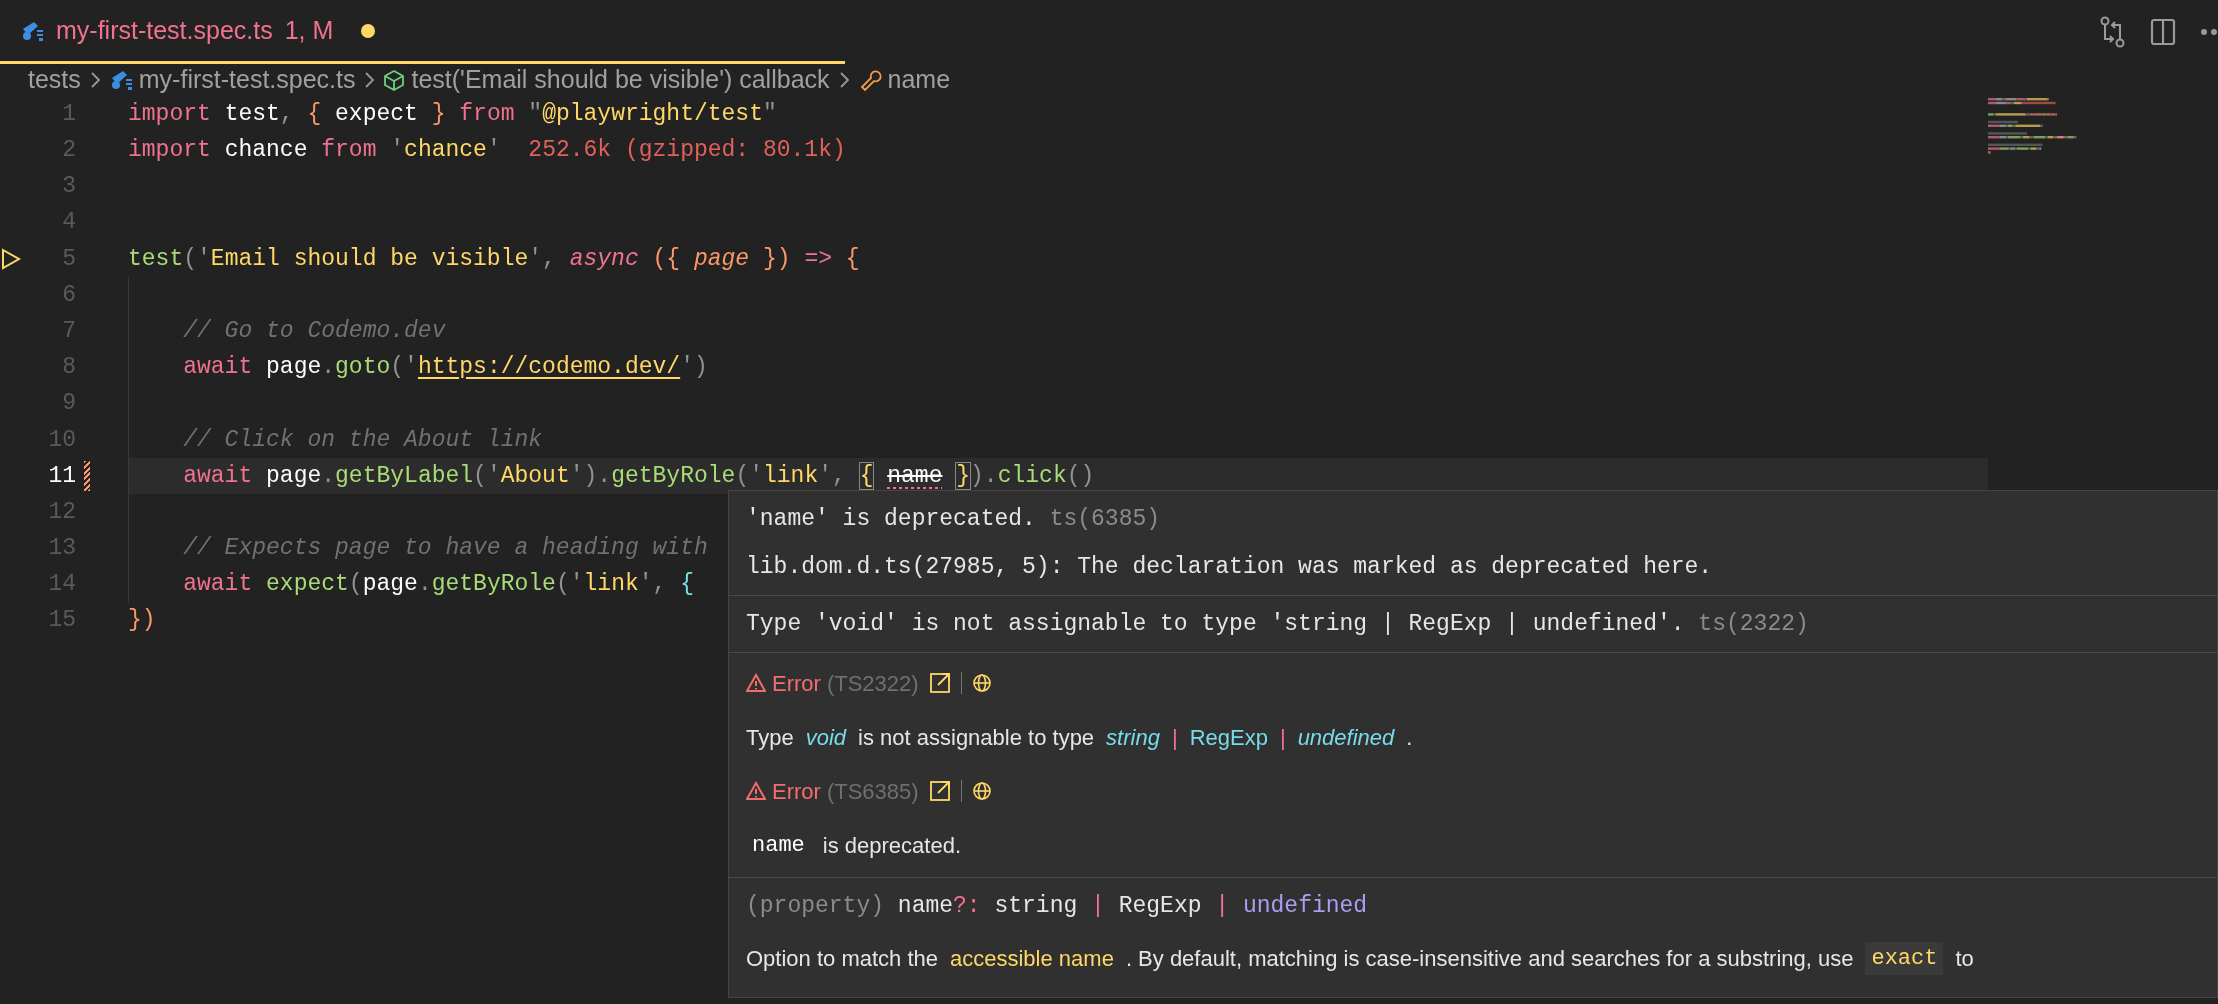 The width and height of the screenshot is (2218, 1004). Describe the element at coordinates (61, 621) in the screenshot. I see `line-number: 15` at that location.